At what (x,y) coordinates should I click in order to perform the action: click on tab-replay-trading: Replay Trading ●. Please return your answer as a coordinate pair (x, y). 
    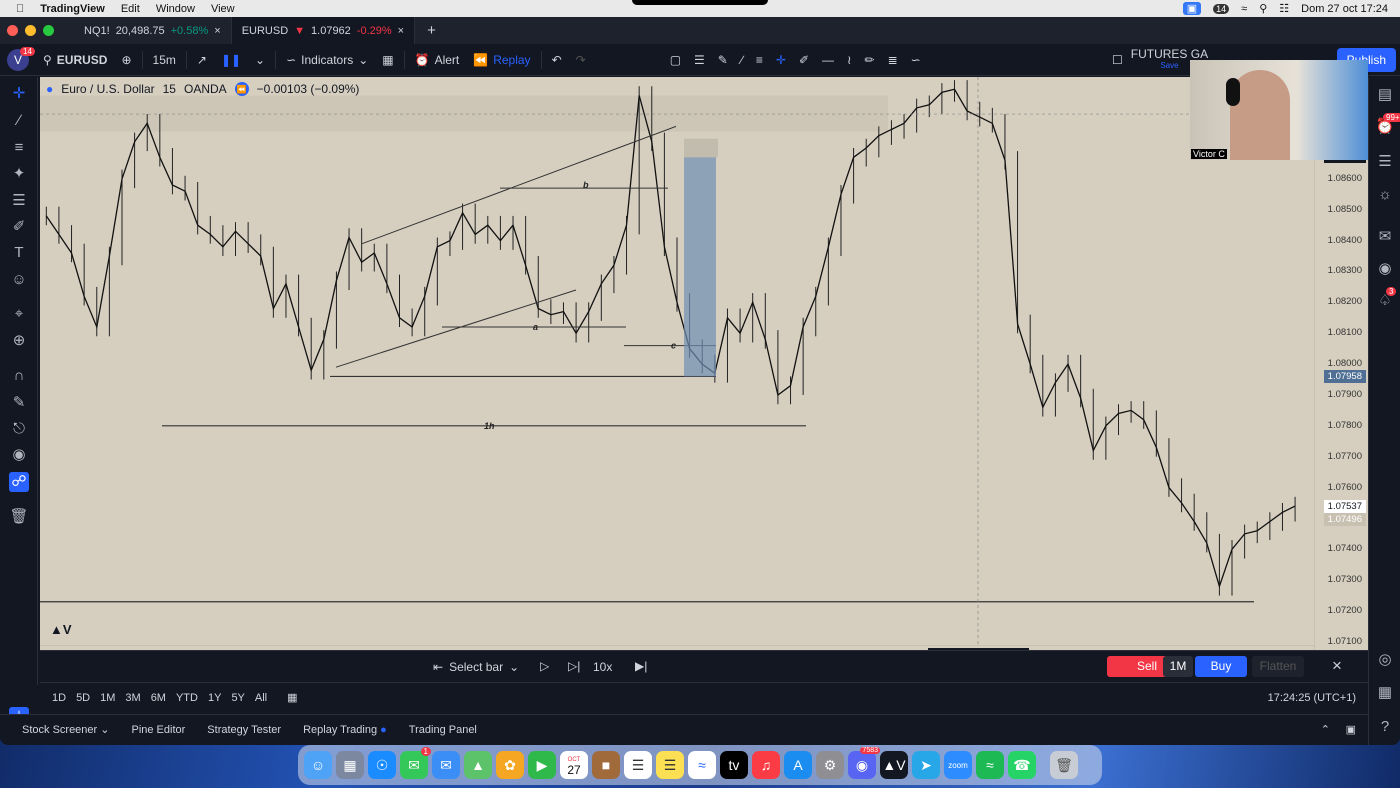
    Looking at the image, I should click on (345, 730).